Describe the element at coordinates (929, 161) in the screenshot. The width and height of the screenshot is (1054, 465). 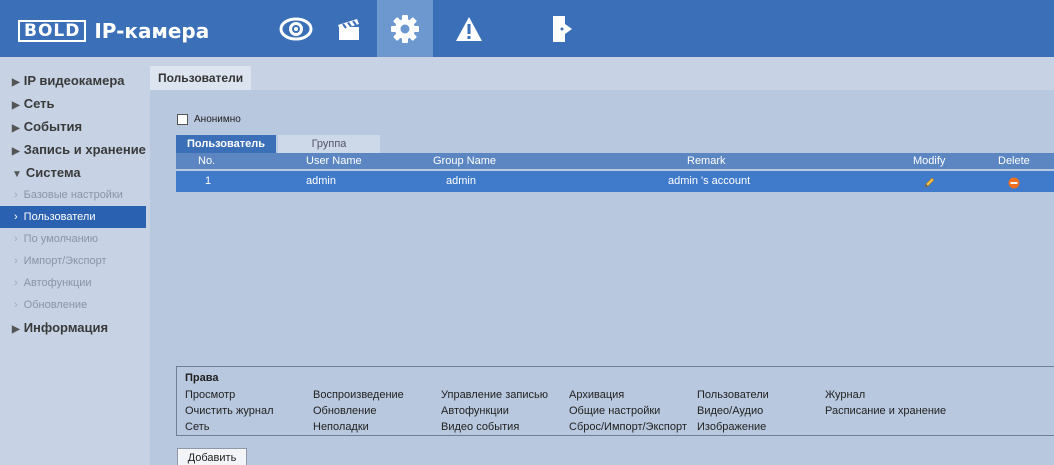
I see `column-header-modify: Modify` at that location.